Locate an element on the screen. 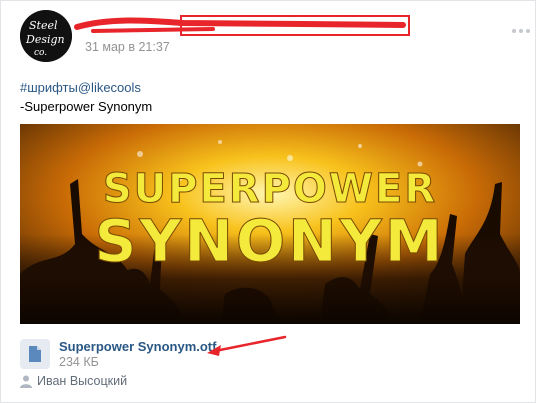 The height and width of the screenshot is (403, 536). redaction-box is located at coordinates (295, 25).